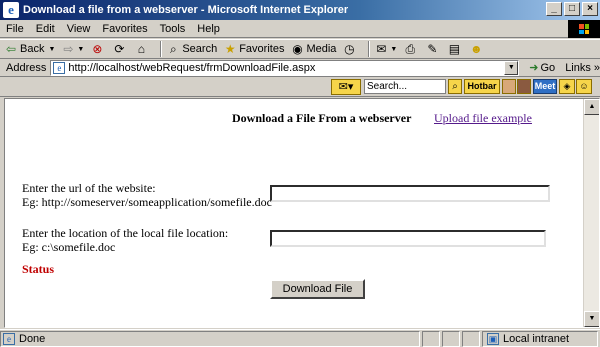 The height and width of the screenshot is (347, 600). I want to click on go-label: Go, so click(548, 67).